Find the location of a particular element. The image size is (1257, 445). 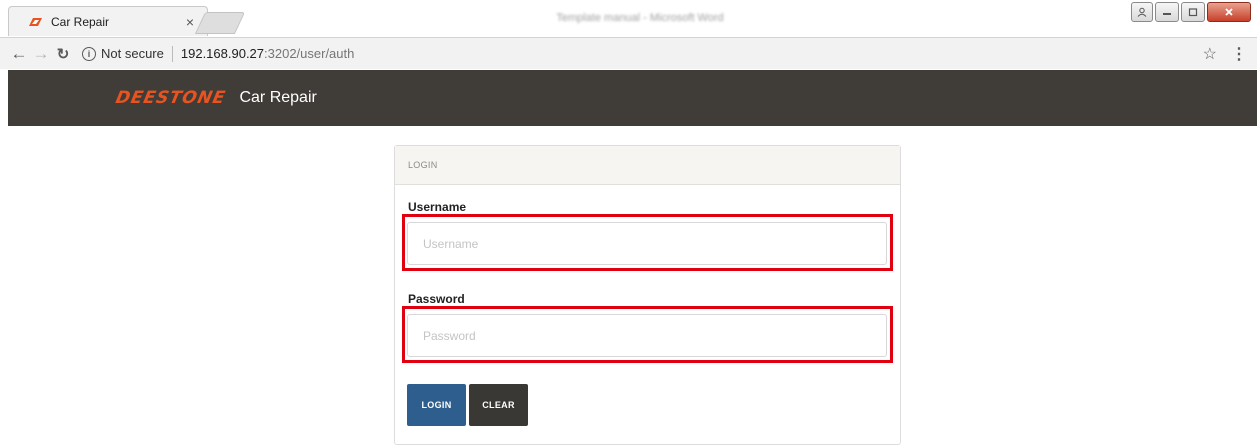

info-icon: i is located at coordinates (89, 53).